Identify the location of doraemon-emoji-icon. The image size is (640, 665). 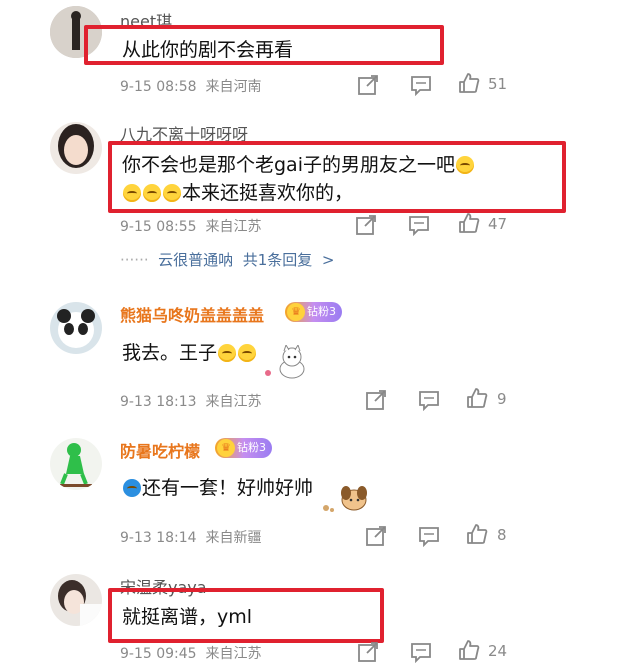
(132, 488).